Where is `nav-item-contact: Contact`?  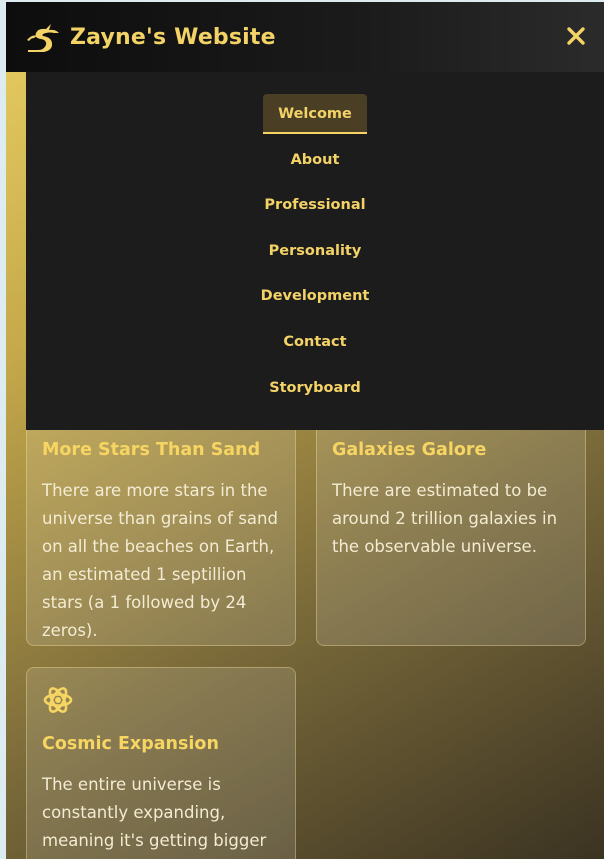 nav-item-contact: Contact is located at coordinates (314, 342).